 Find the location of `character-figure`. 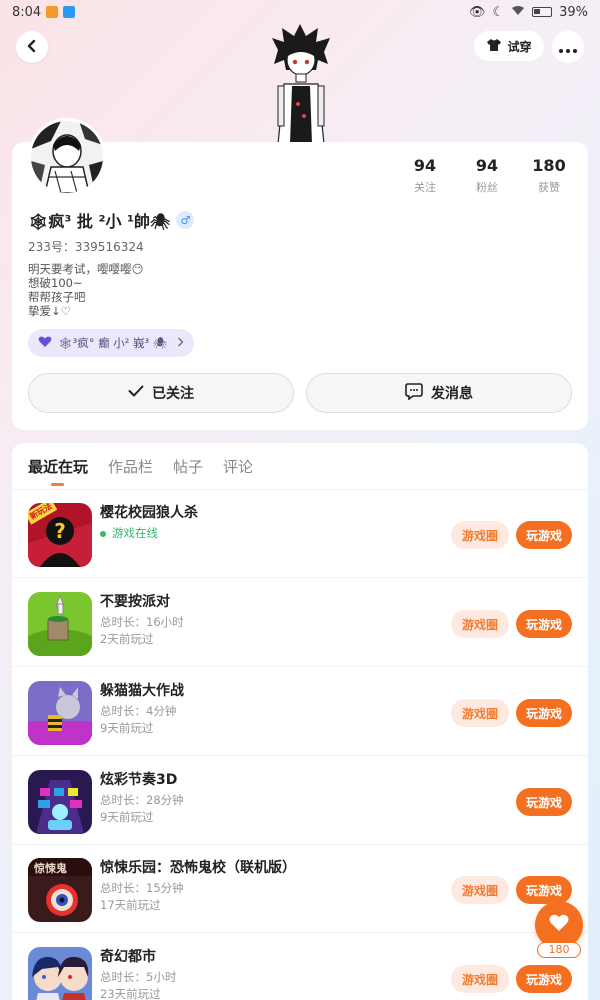

character-figure is located at coordinates (301, 84).